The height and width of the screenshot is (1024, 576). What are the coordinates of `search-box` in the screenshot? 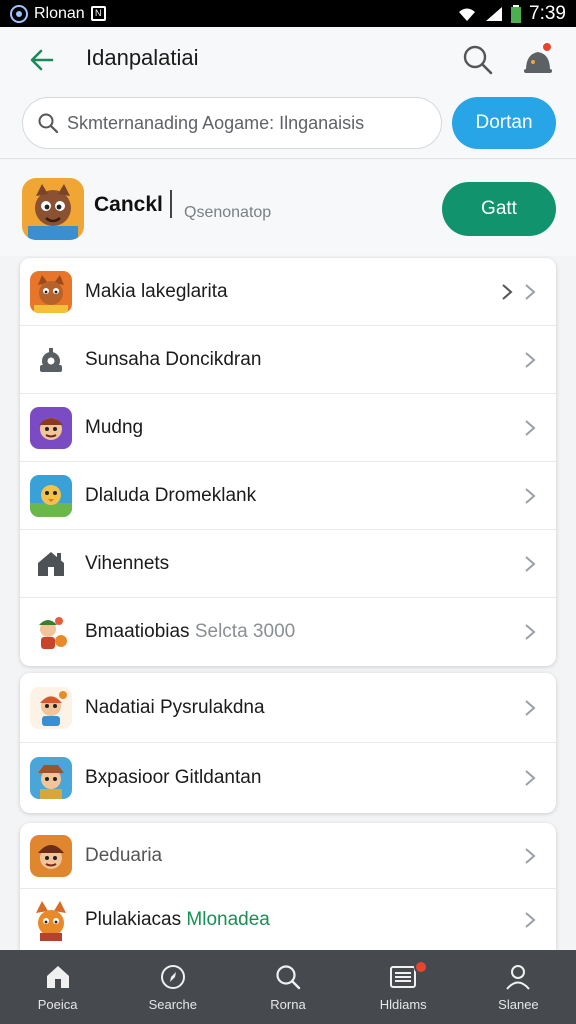 It's located at (232, 123).